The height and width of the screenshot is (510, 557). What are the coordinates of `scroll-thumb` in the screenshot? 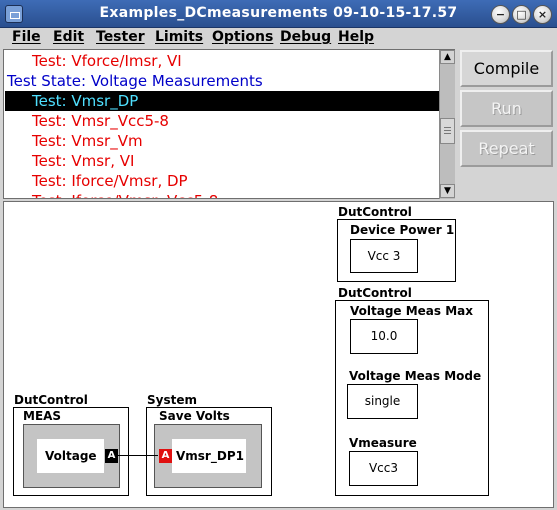 It's located at (447, 131).